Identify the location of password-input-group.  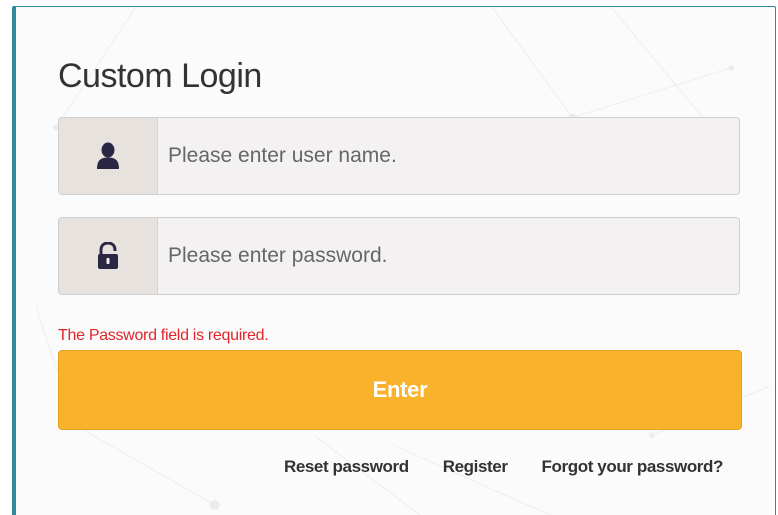
(399, 256).